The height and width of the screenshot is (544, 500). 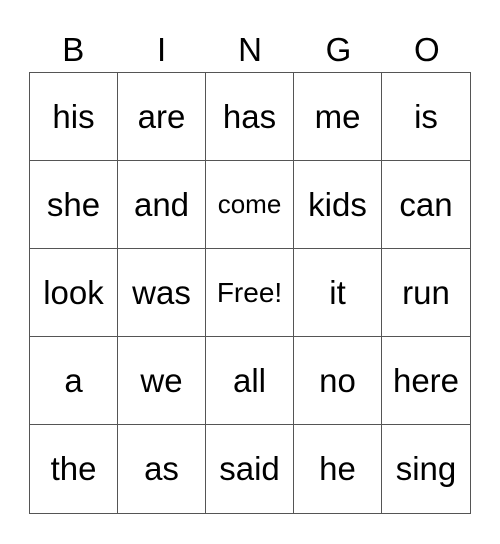 I want to click on bingo-cell: we, so click(x=162, y=381).